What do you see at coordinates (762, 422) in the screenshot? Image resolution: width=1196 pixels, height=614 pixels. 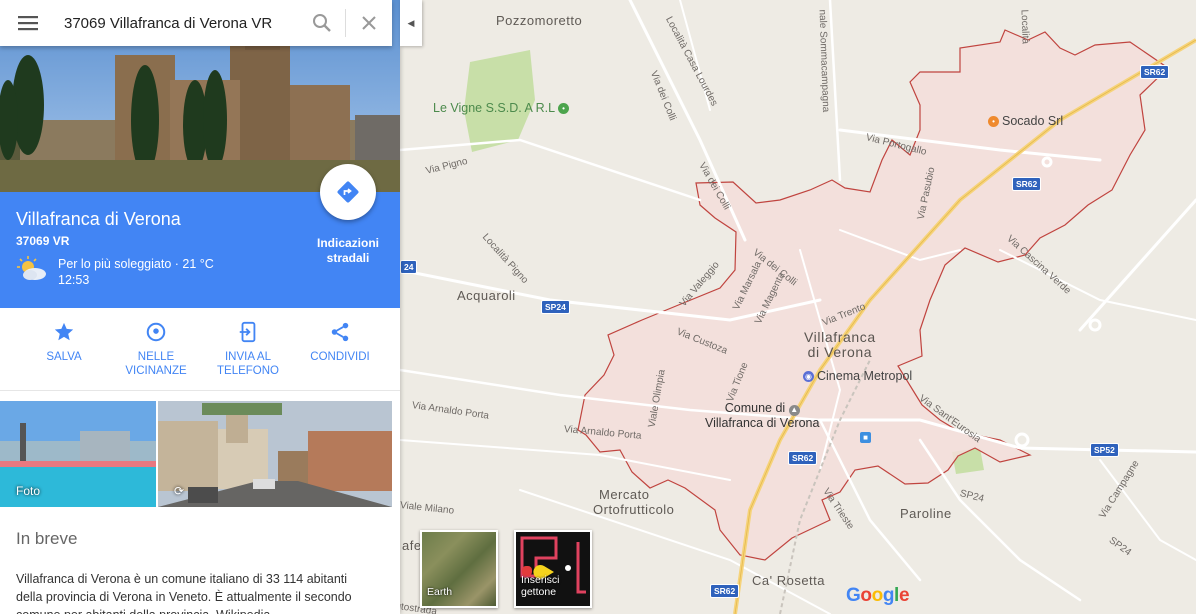 I see `comune-line-2: Villafranca di Verona` at bounding box center [762, 422].